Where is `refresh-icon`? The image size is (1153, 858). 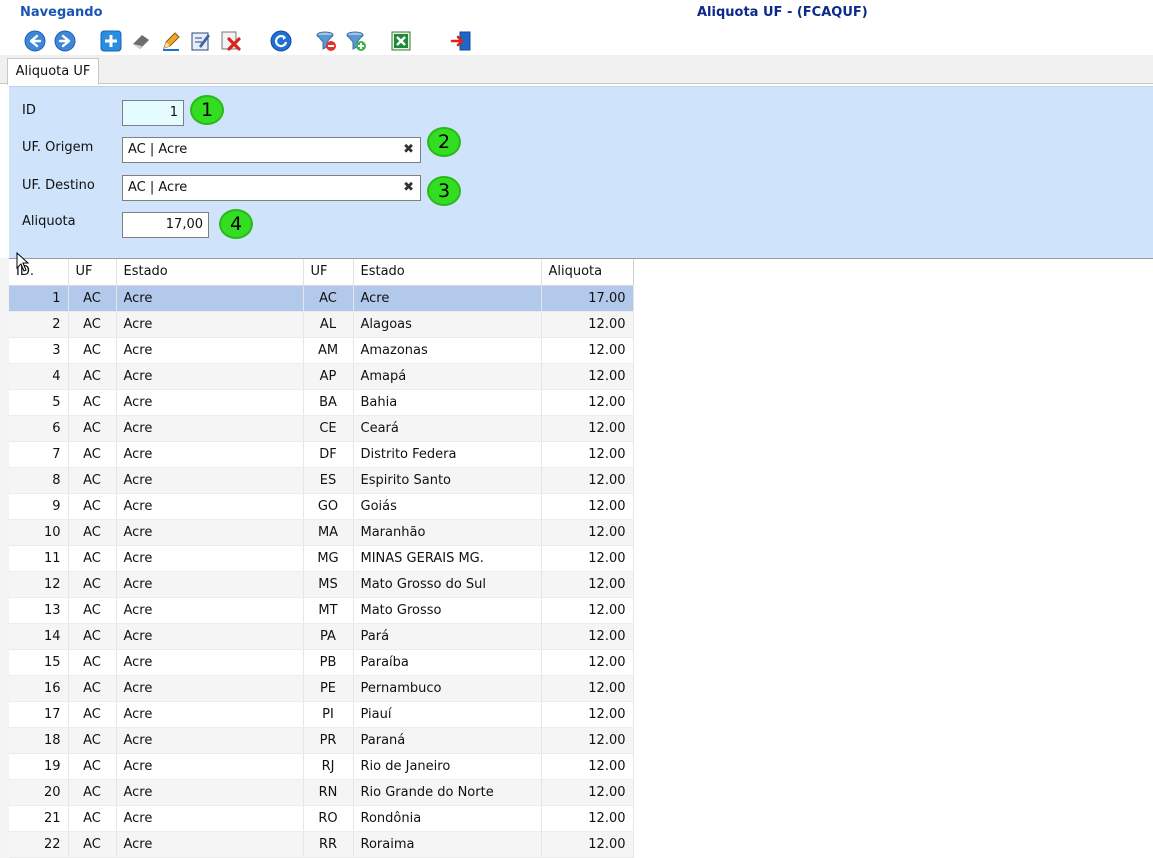
refresh-icon is located at coordinates (280, 40).